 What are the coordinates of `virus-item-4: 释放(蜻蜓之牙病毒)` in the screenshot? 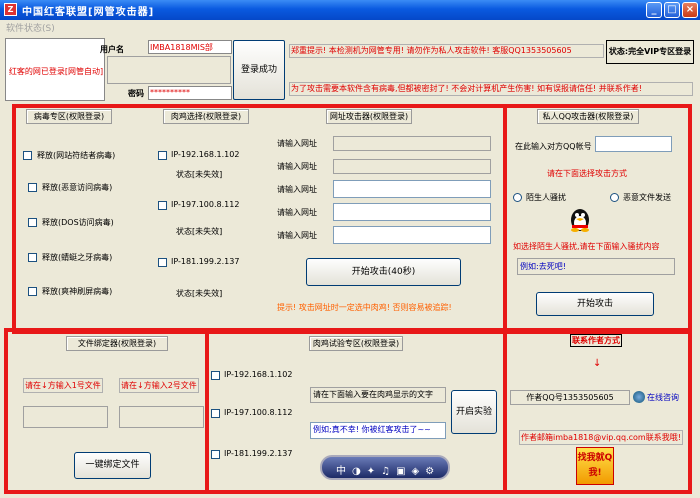 It's located at (77, 257).